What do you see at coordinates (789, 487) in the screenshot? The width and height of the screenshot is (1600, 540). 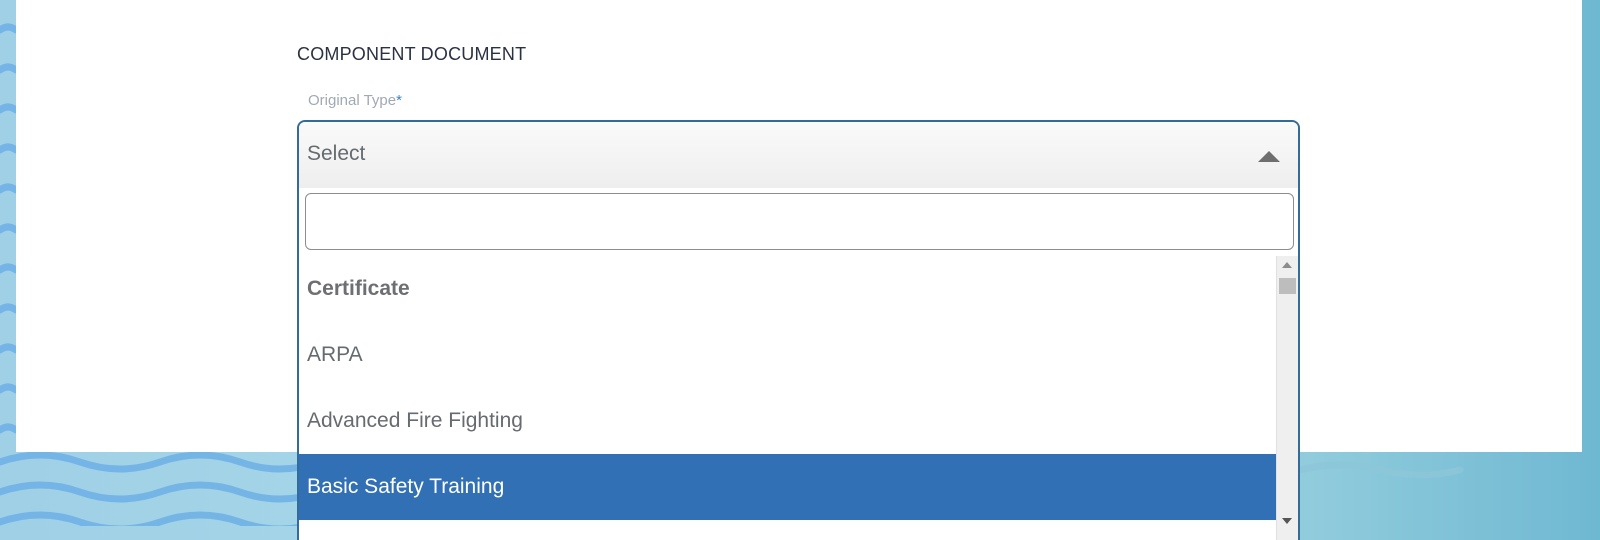 I see `option-basic-safety-training: Basic Safety Training` at bounding box center [789, 487].